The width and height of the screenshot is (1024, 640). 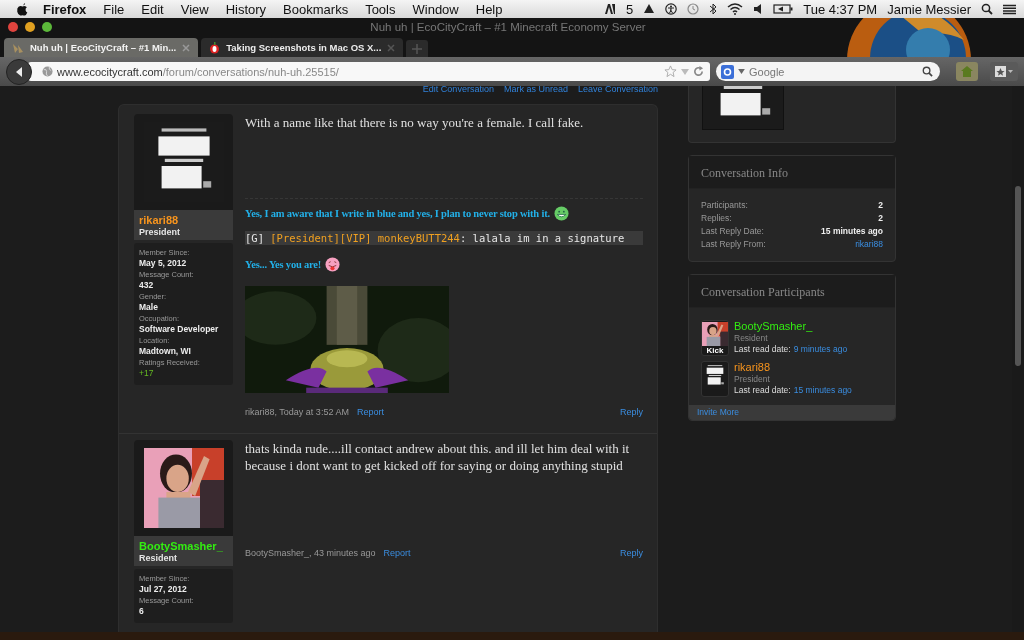 I want to click on chat-text: [G], so click(x=255, y=238).